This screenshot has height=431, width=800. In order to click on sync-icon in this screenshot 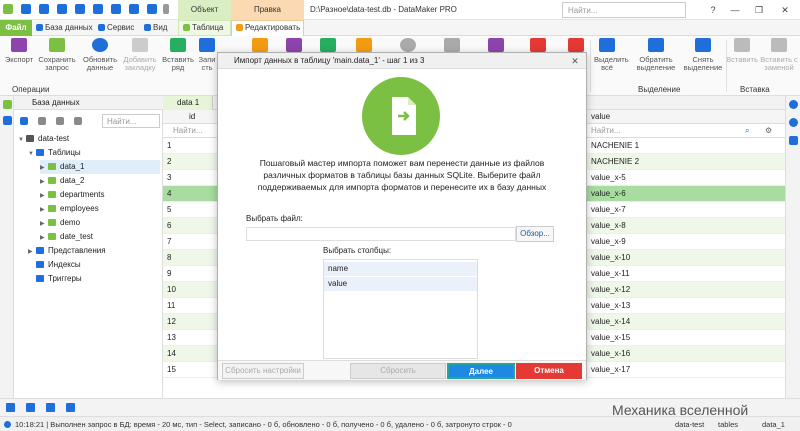, I will do `click(42, 121)`.